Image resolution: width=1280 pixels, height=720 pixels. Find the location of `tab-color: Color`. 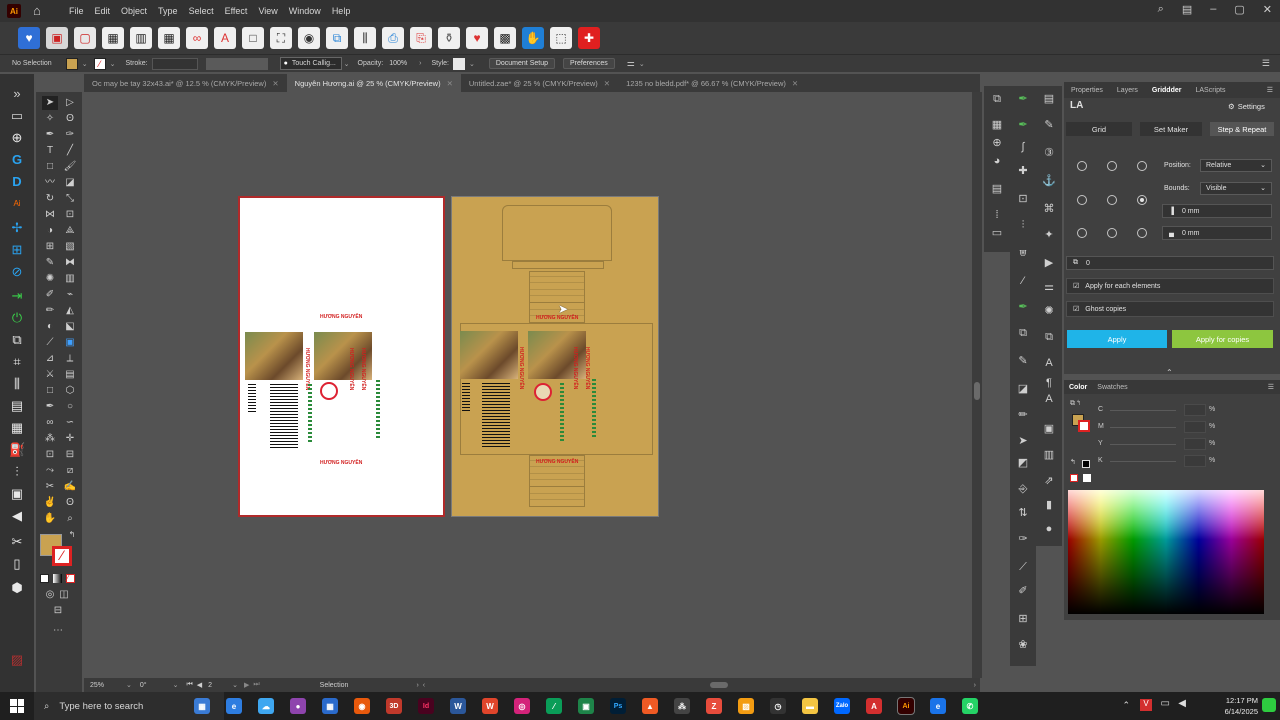

tab-color: Color is located at coordinates (1078, 387).